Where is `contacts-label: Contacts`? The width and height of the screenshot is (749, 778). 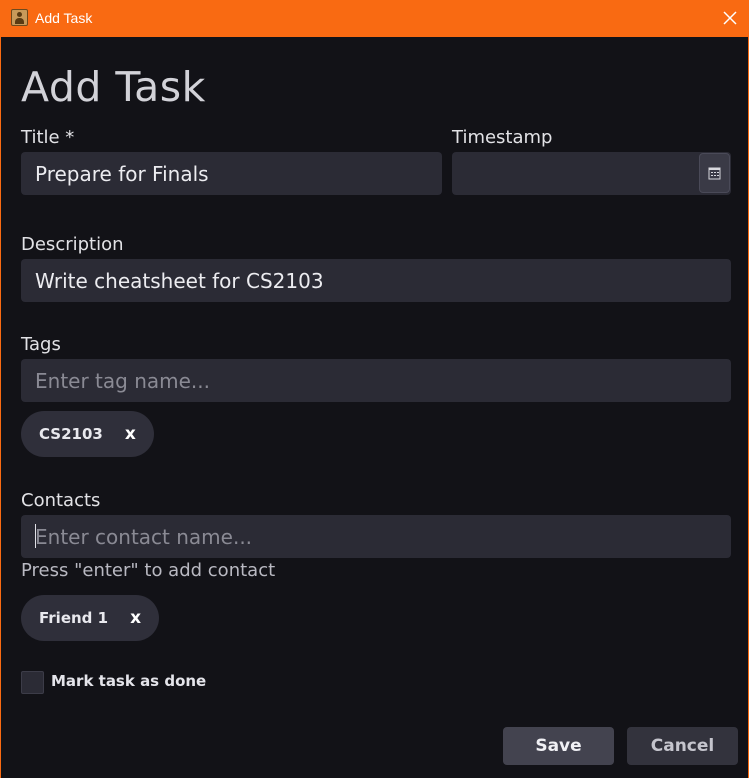 contacts-label: Contacts is located at coordinates (61, 500).